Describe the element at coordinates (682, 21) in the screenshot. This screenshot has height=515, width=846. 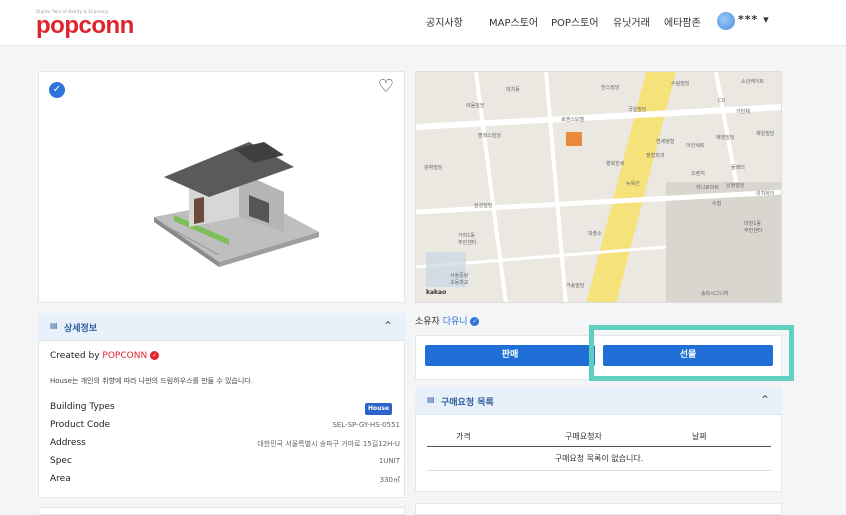
I see `nav-etapam-zone: 에타팜존` at that location.